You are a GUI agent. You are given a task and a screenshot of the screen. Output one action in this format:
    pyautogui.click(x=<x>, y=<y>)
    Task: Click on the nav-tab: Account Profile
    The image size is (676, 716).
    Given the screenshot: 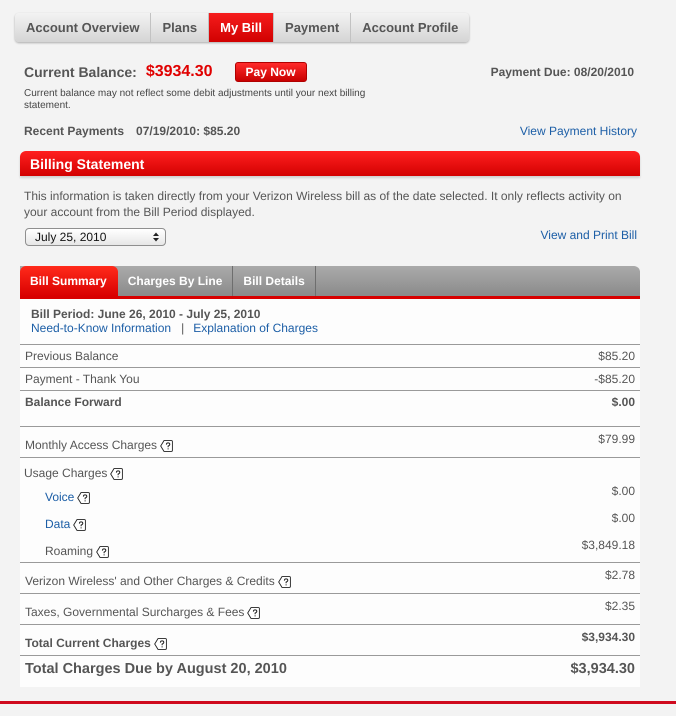 What is the action you would take?
    pyautogui.click(x=410, y=27)
    